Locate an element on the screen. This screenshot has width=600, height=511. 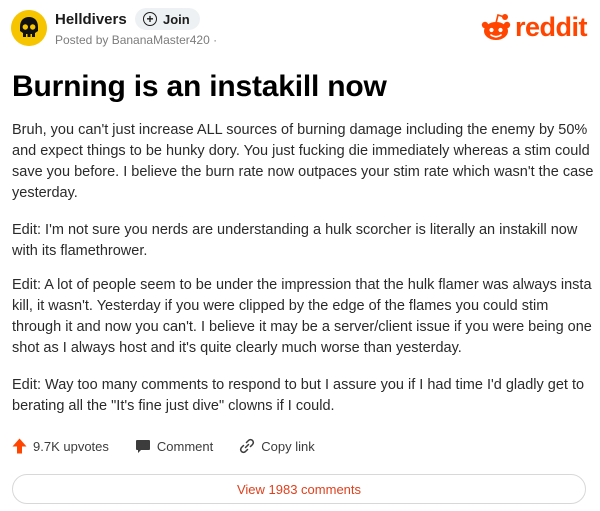
copy-link-label: Copy link is located at coordinates (288, 446).